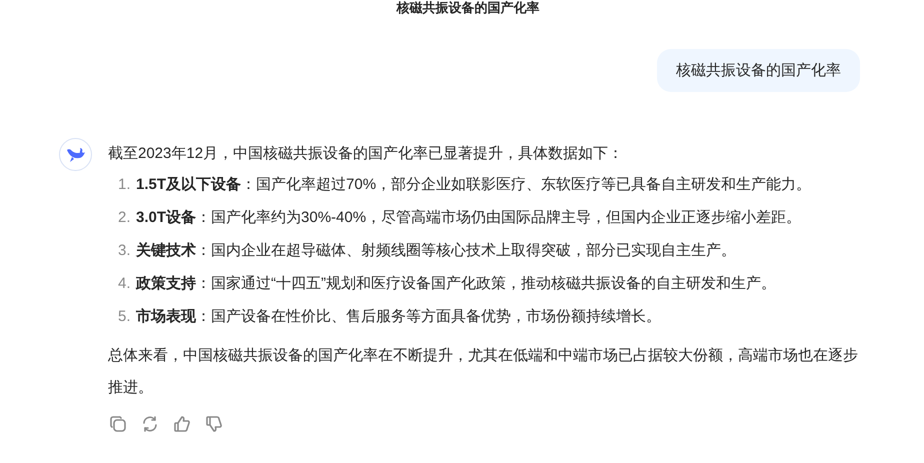  Describe the element at coordinates (118, 424) in the screenshot. I see `copy-icon` at that location.